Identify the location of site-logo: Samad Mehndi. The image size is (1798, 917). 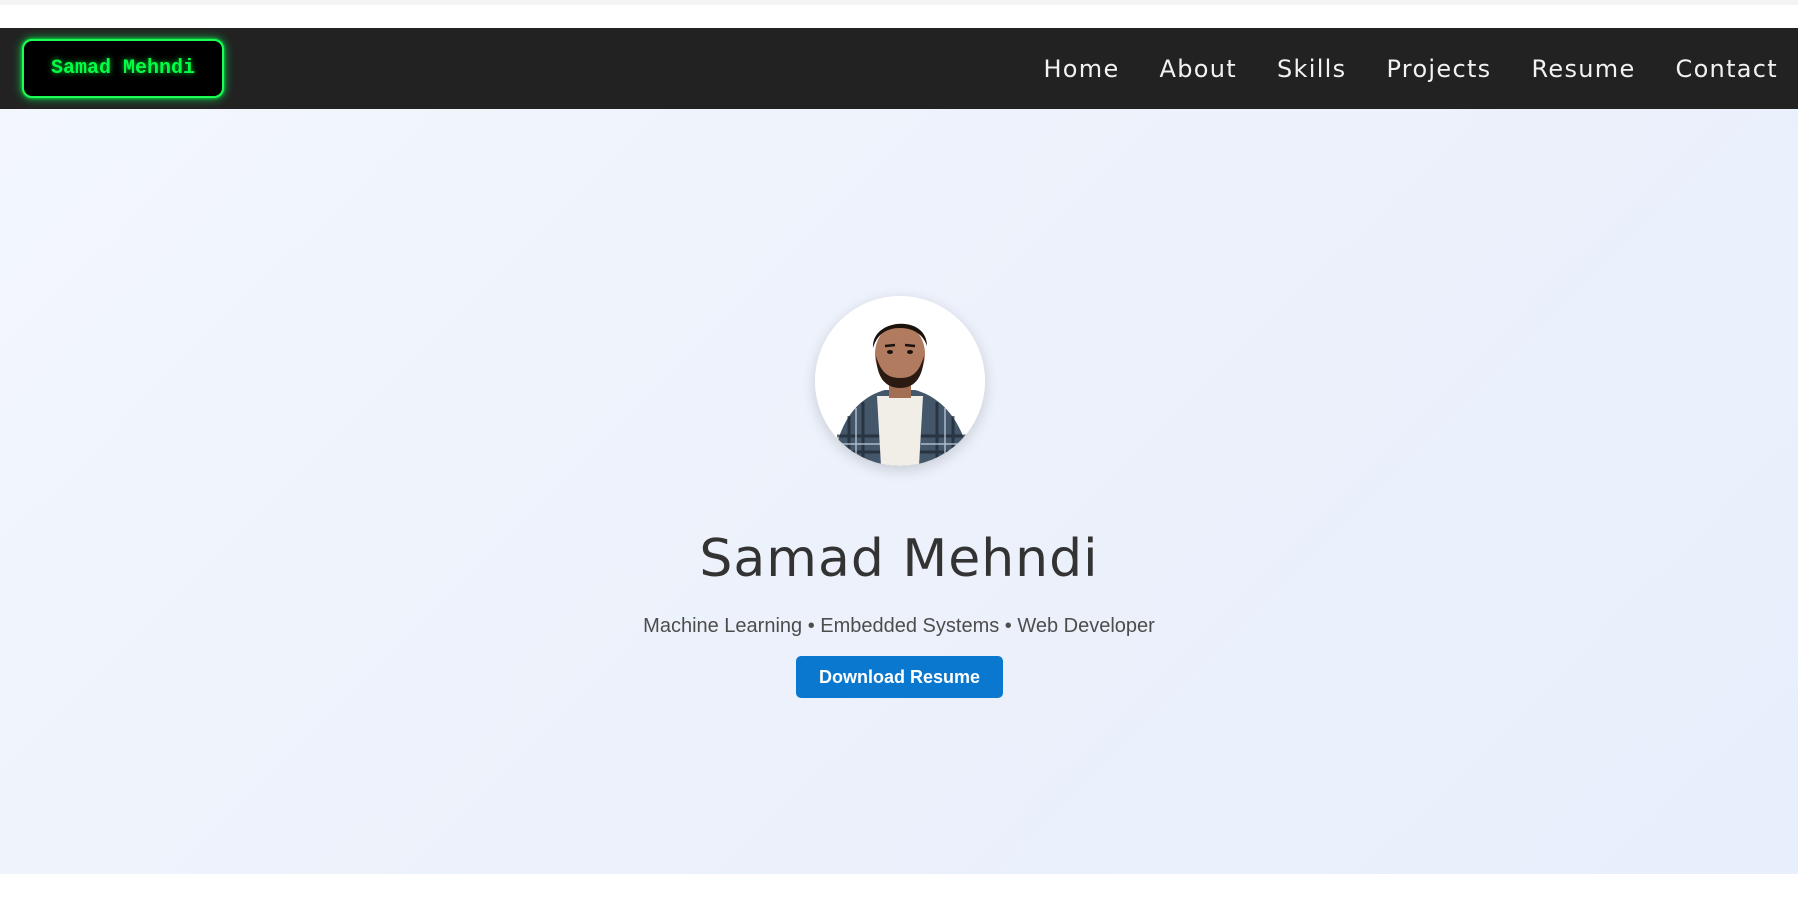
(123, 68).